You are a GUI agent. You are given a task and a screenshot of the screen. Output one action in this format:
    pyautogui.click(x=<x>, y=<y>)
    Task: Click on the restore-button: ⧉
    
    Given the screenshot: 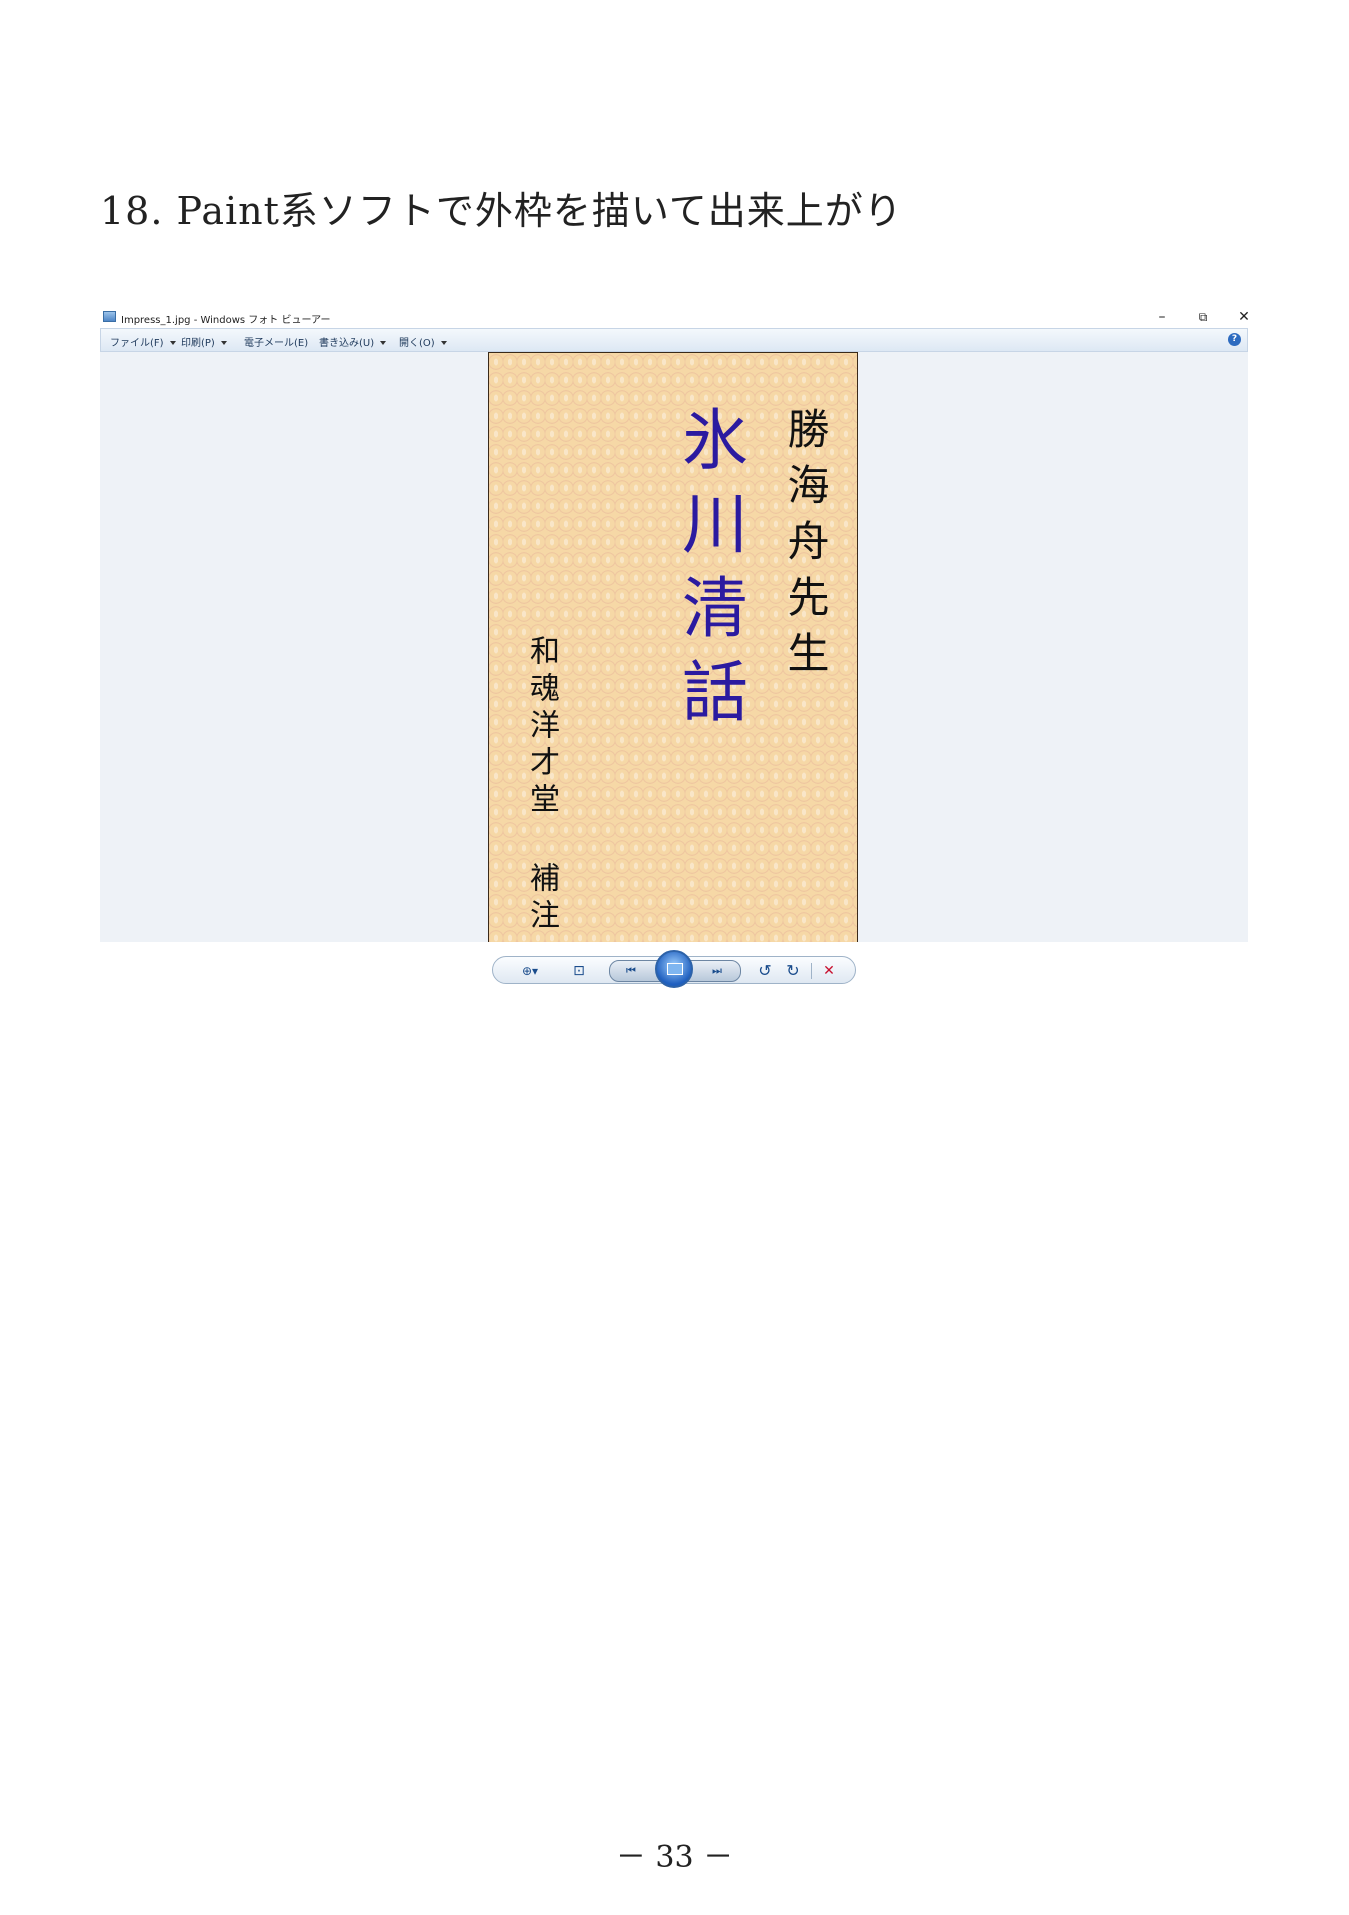 What is the action you would take?
    pyautogui.click(x=1203, y=317)
    